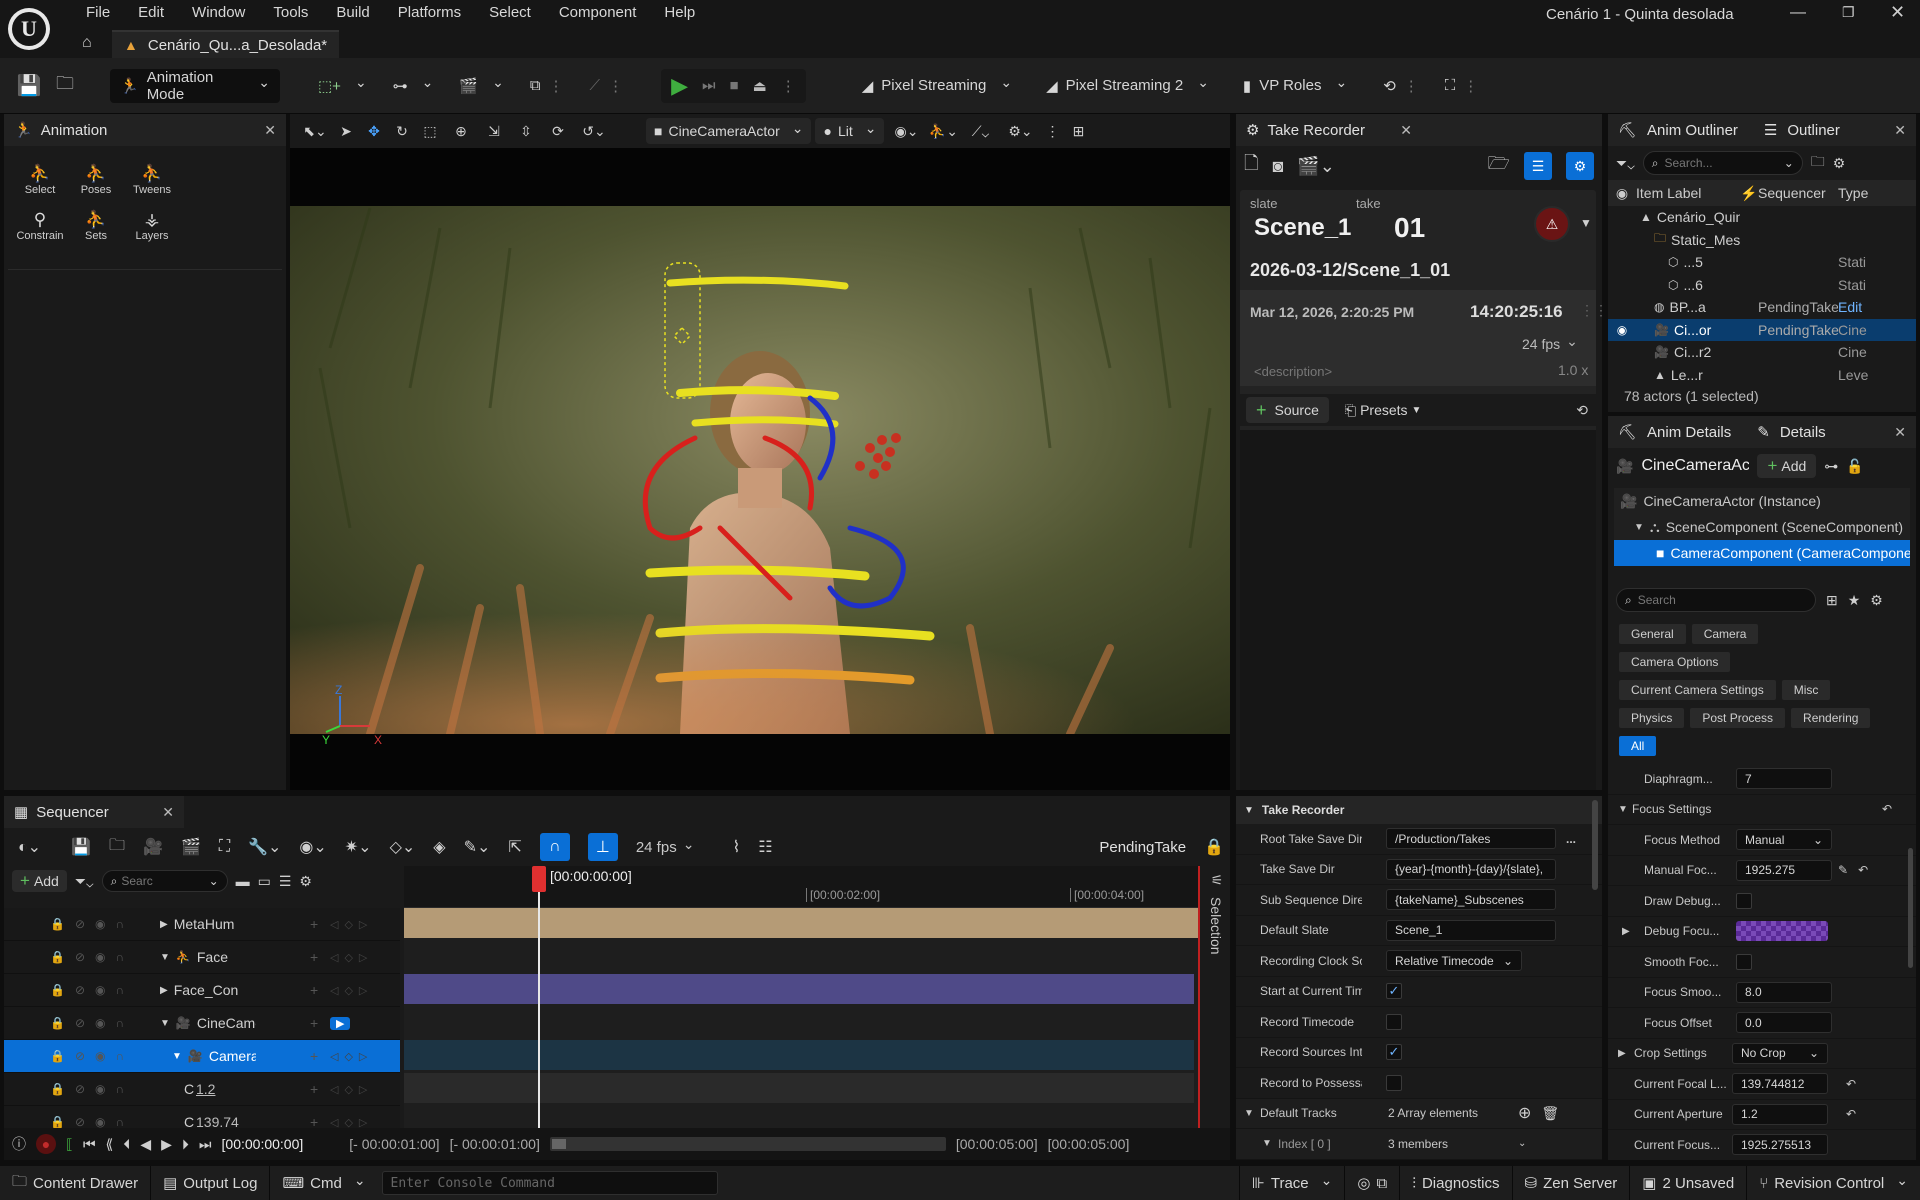  I want to click on outliner-row: ◉ 🎥 Ci...or PendingTake Cine, so click(1762, 329).